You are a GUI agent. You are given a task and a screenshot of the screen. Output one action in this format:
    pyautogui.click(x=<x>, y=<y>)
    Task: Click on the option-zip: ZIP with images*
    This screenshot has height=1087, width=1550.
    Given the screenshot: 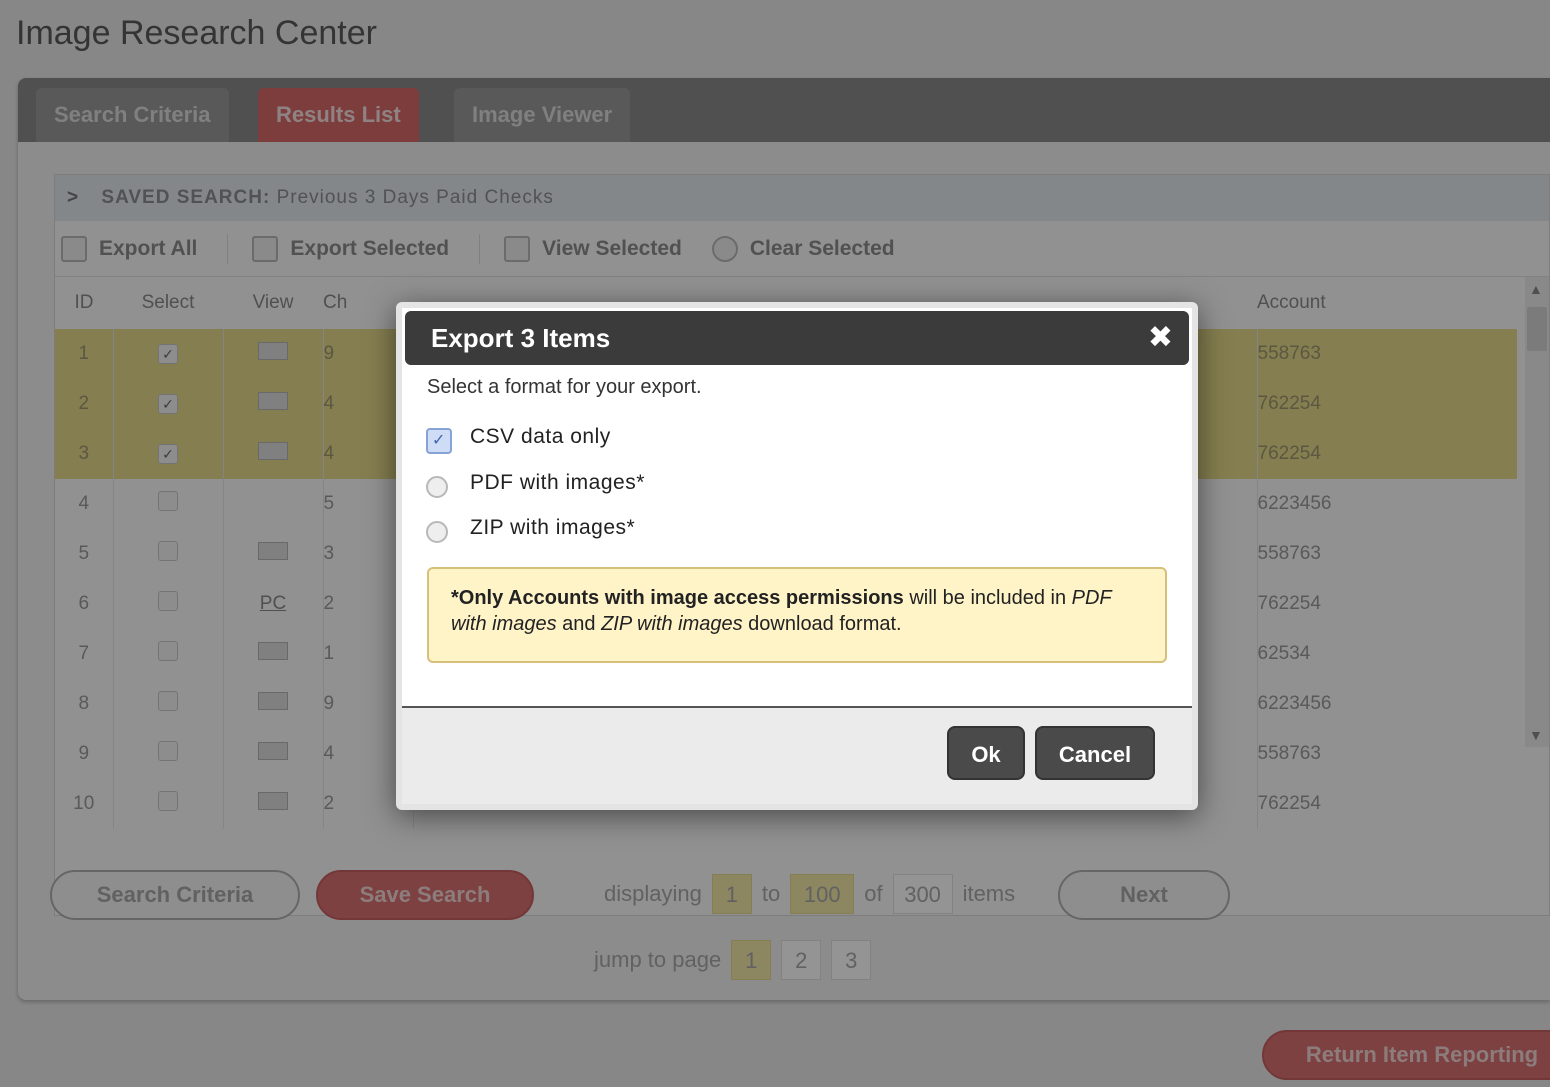 What is the action you would take?
    pyautogui.click(x=530, y=528)
    